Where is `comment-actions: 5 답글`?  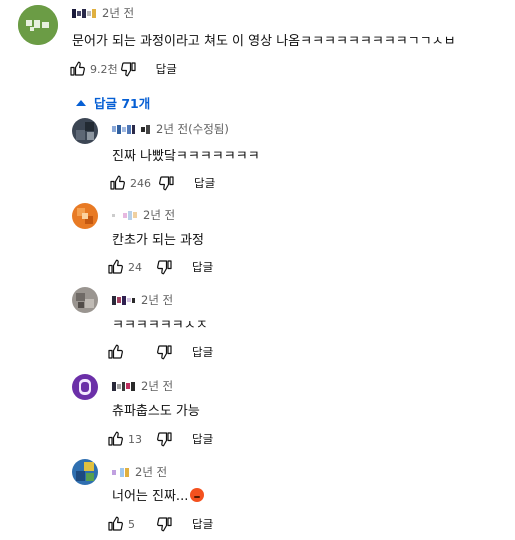
comment-actions: 5 답글 is located at coordinates (159, 524).